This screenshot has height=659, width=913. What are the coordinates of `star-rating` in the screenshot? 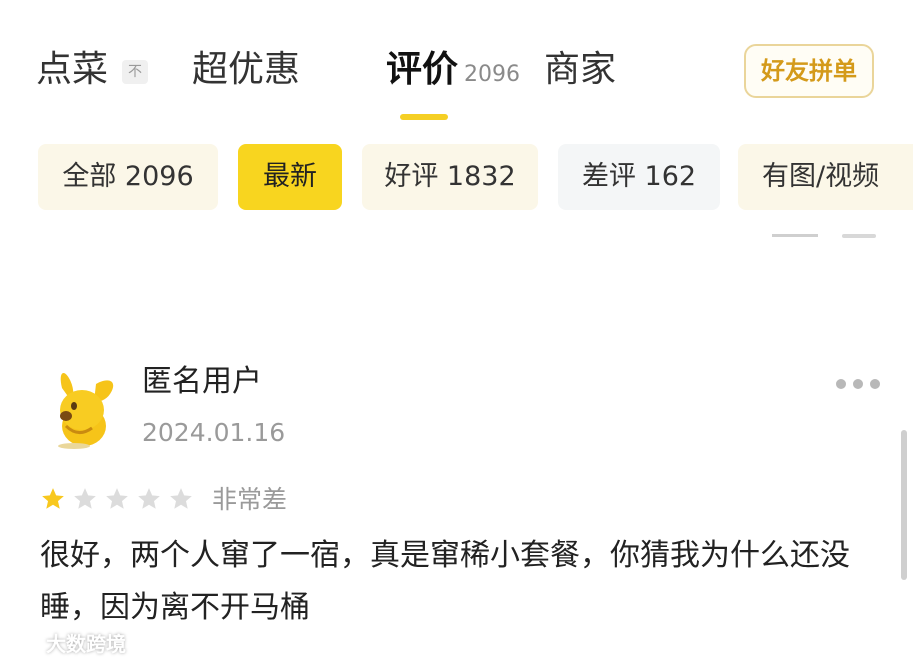 It's located at (117, 499).